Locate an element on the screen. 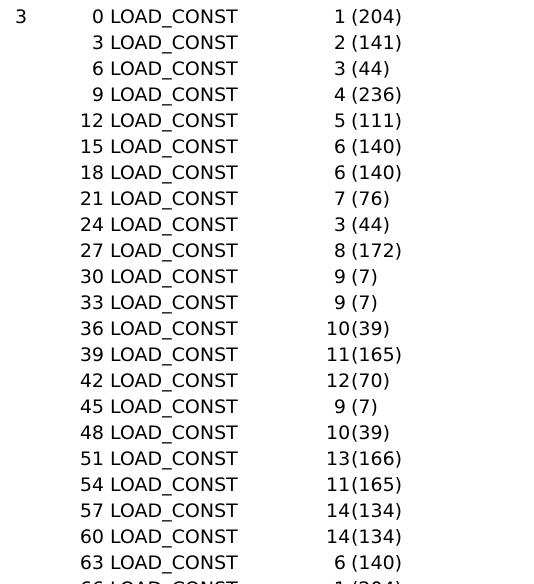 This screenshot has height=584, width=534. instruction-row: 15 LOAD_CONST 6 (140) is located at coordinates (267, 147).